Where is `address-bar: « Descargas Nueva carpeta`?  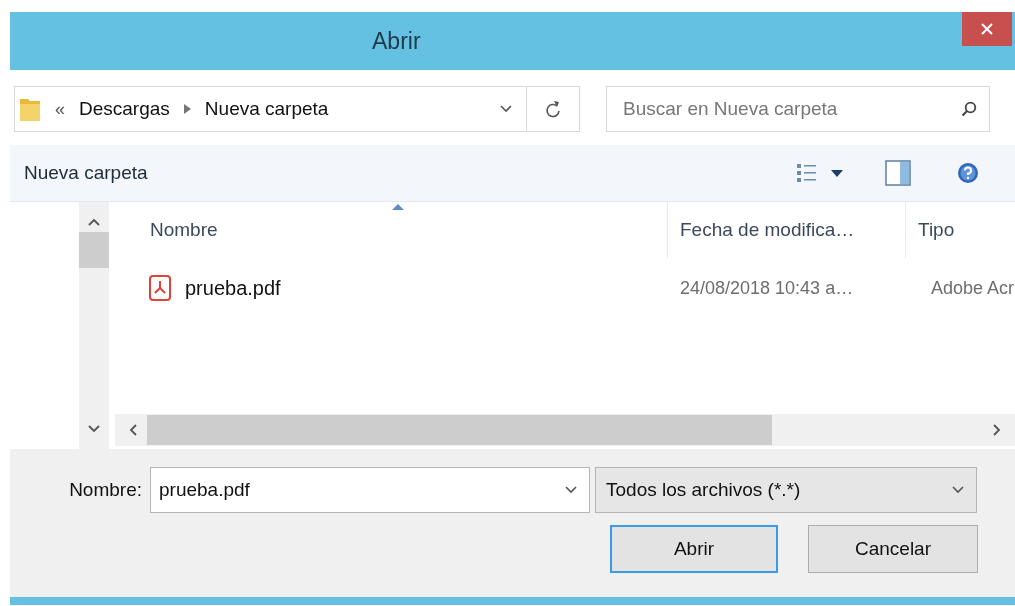
address-bar: « Descargas Nueva carpeta is located at coordinates (297, 109).